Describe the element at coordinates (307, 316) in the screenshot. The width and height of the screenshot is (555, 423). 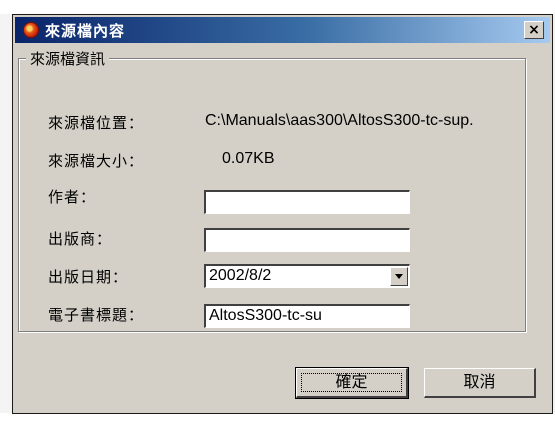
I see `ebook-title-field: AltosS300-tc-su` at that location.